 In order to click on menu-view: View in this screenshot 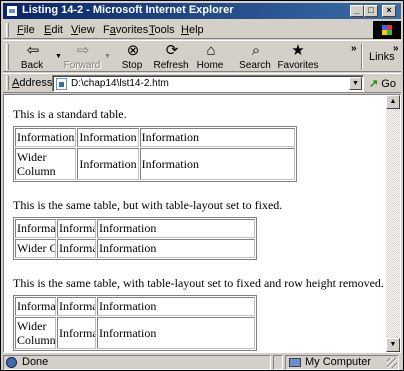, I will do `click(83, 30)`.